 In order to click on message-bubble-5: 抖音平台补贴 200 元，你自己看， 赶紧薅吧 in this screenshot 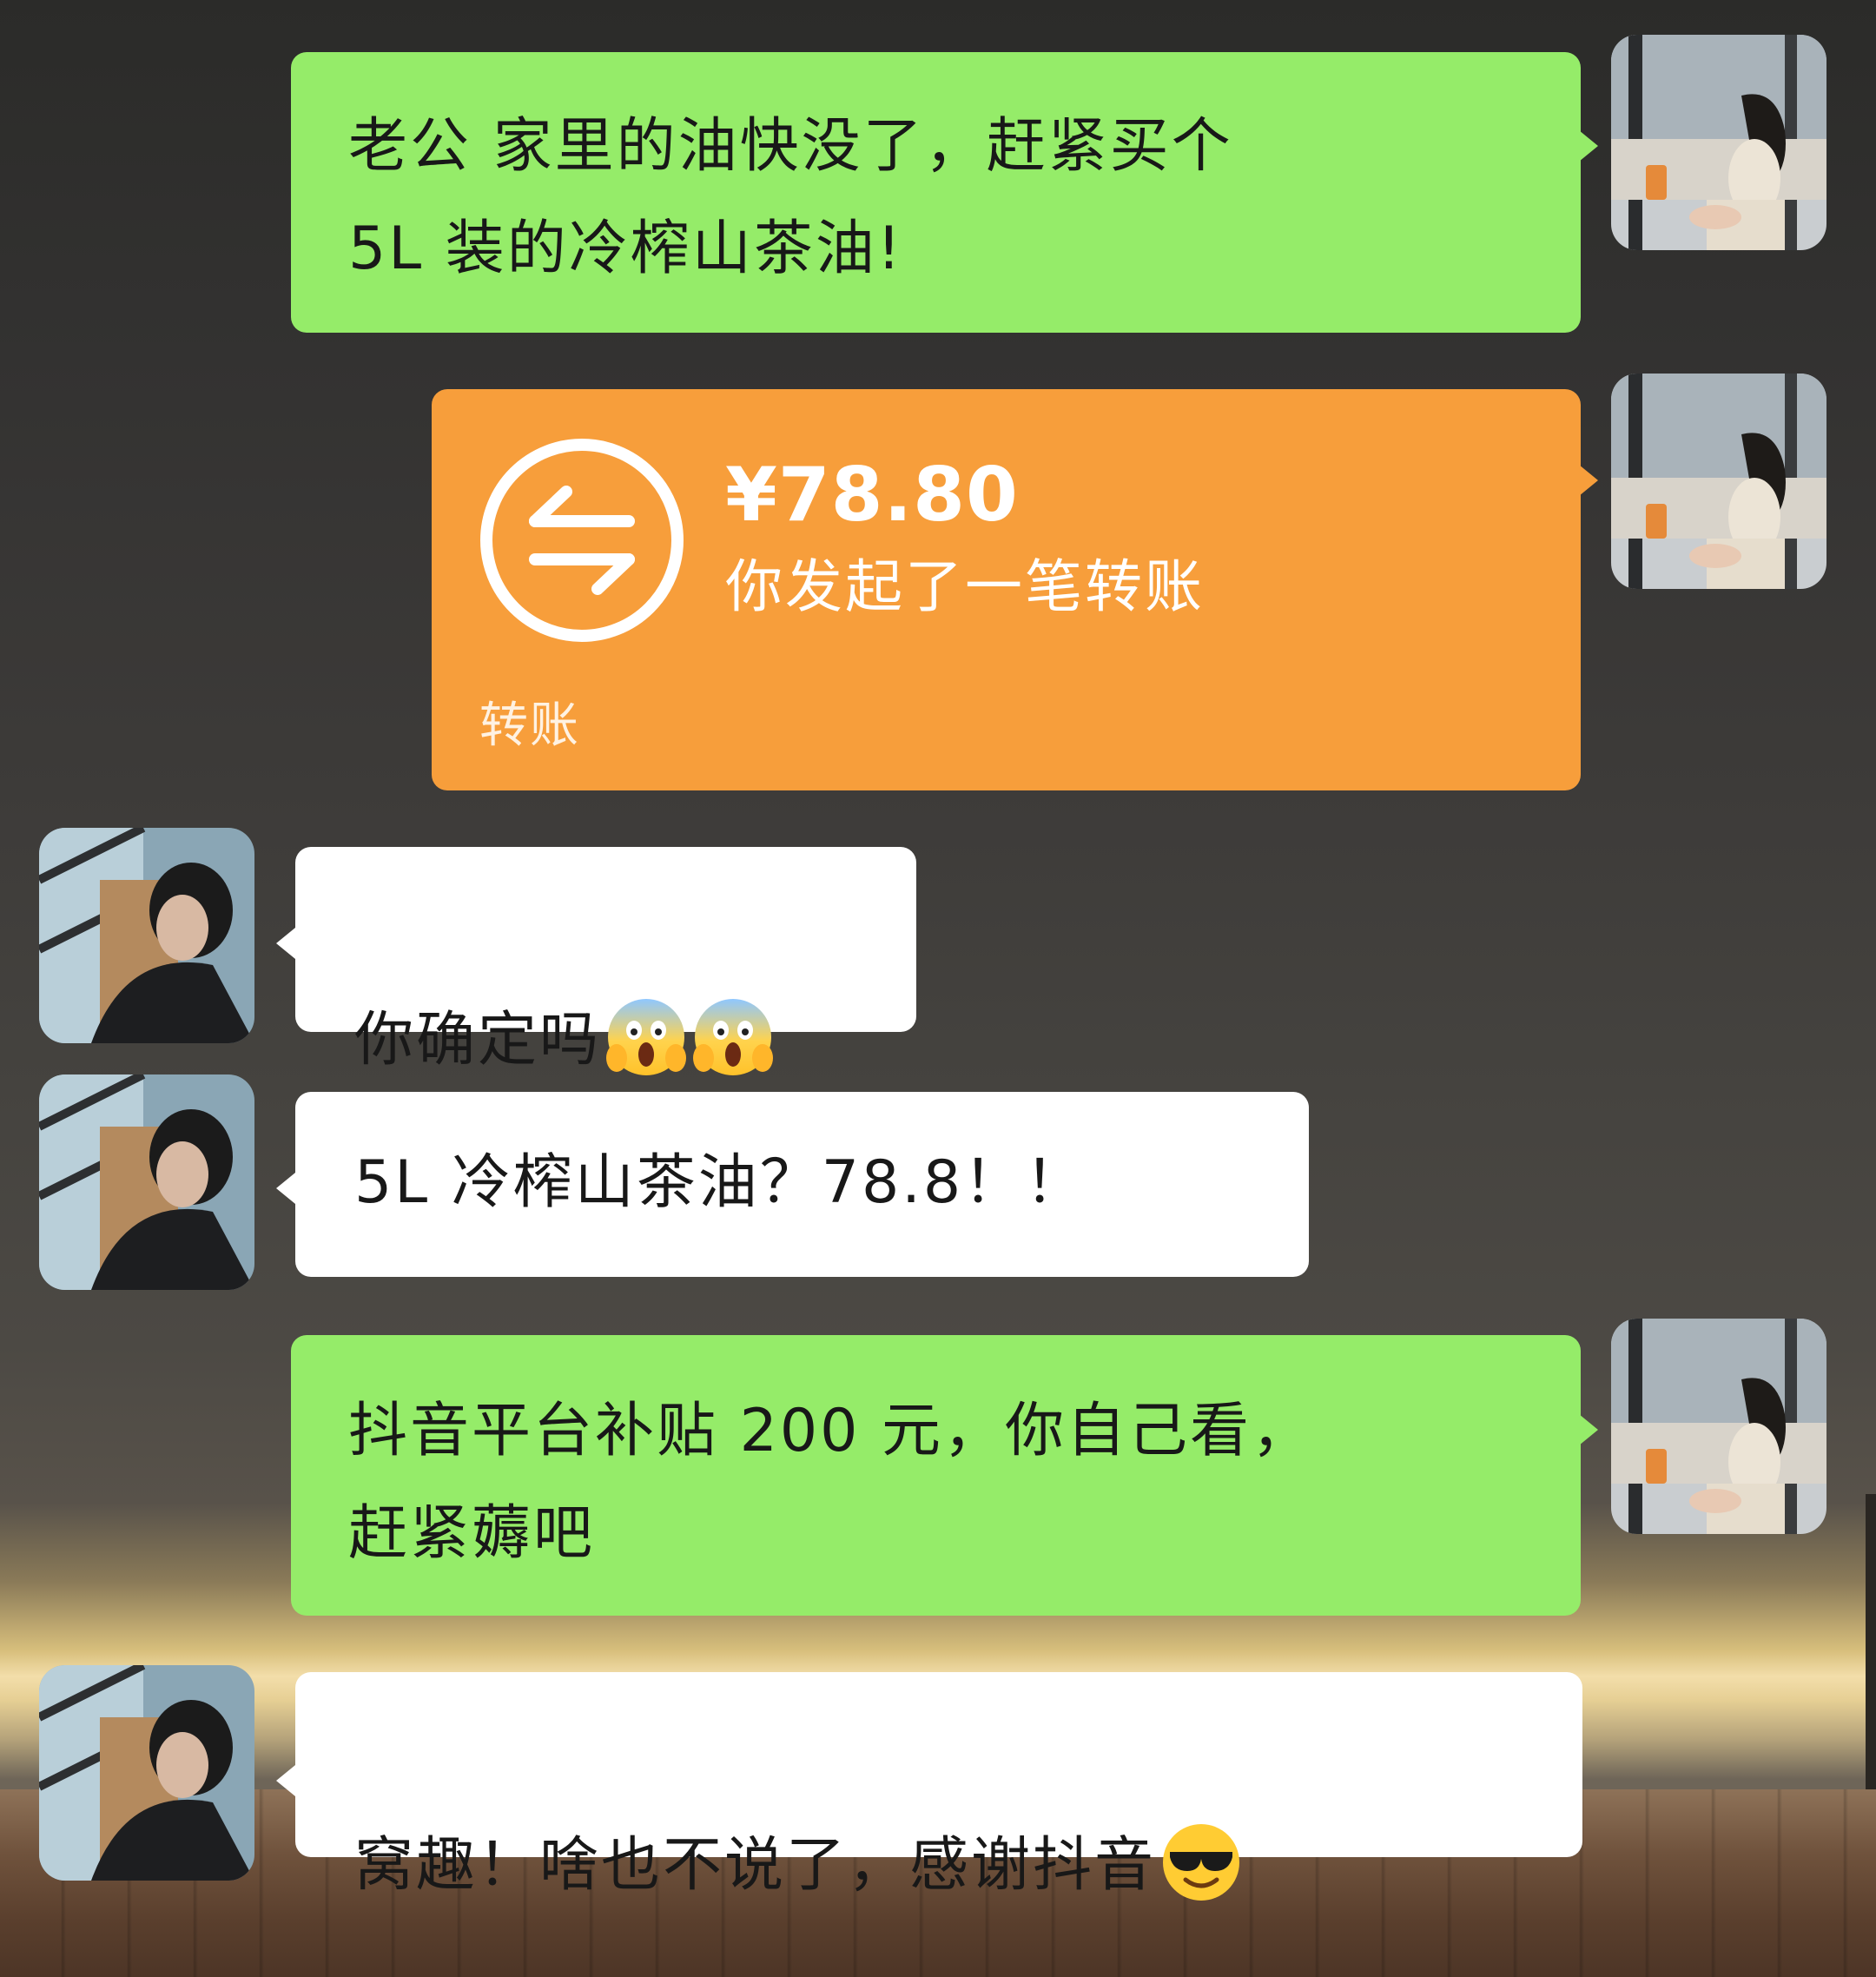, I will do `click(936, 1475)`.